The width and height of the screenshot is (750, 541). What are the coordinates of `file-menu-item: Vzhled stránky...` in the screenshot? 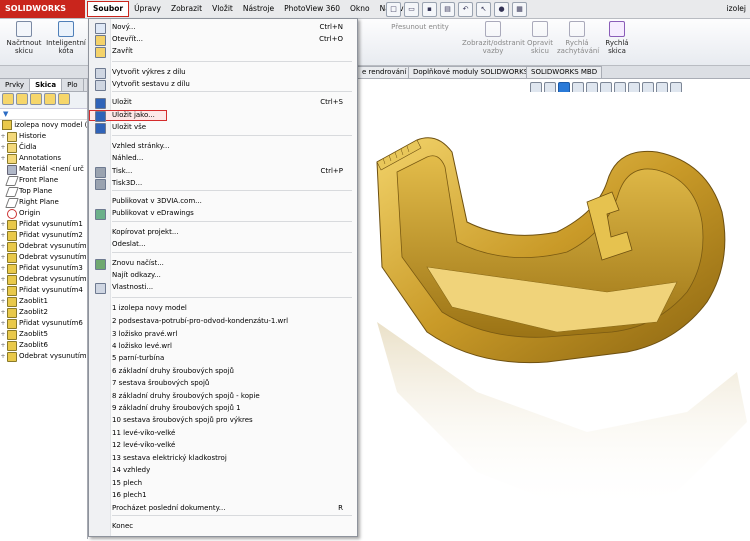 It's located at (223, 146).